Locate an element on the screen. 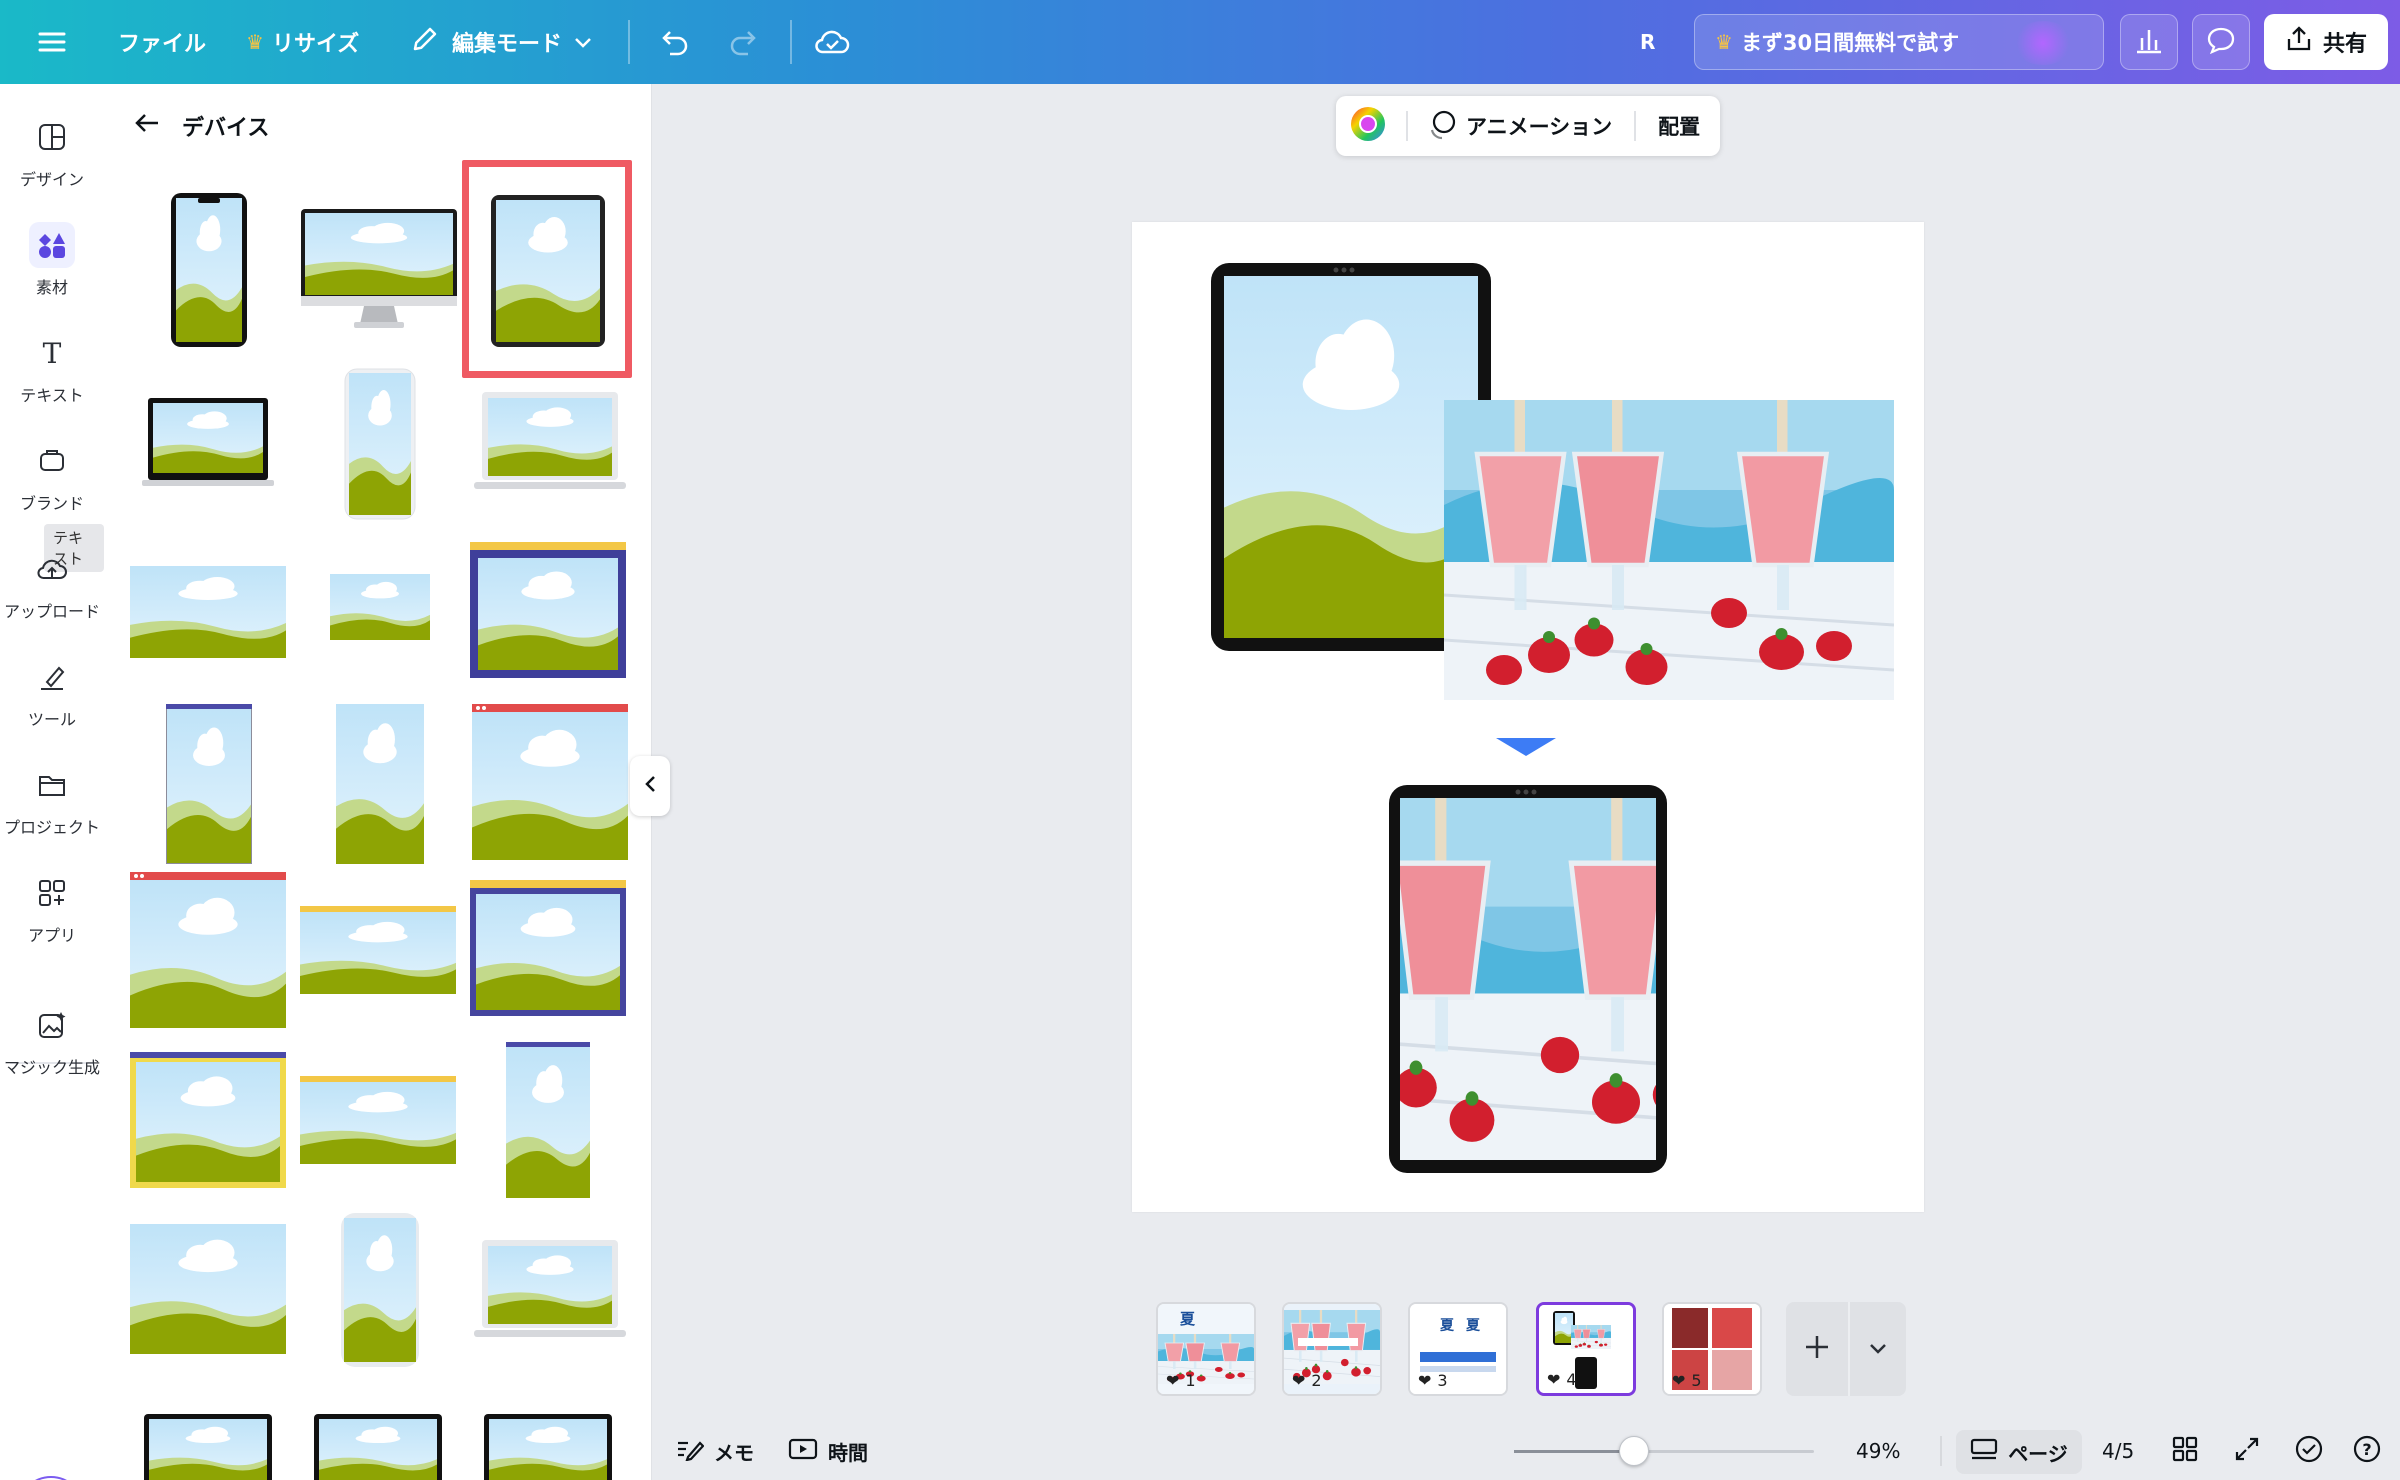 The width and height of the screenshot is (2400, 1480). device-frame-browser-yellow-wide is located at coordinates (378, 950).